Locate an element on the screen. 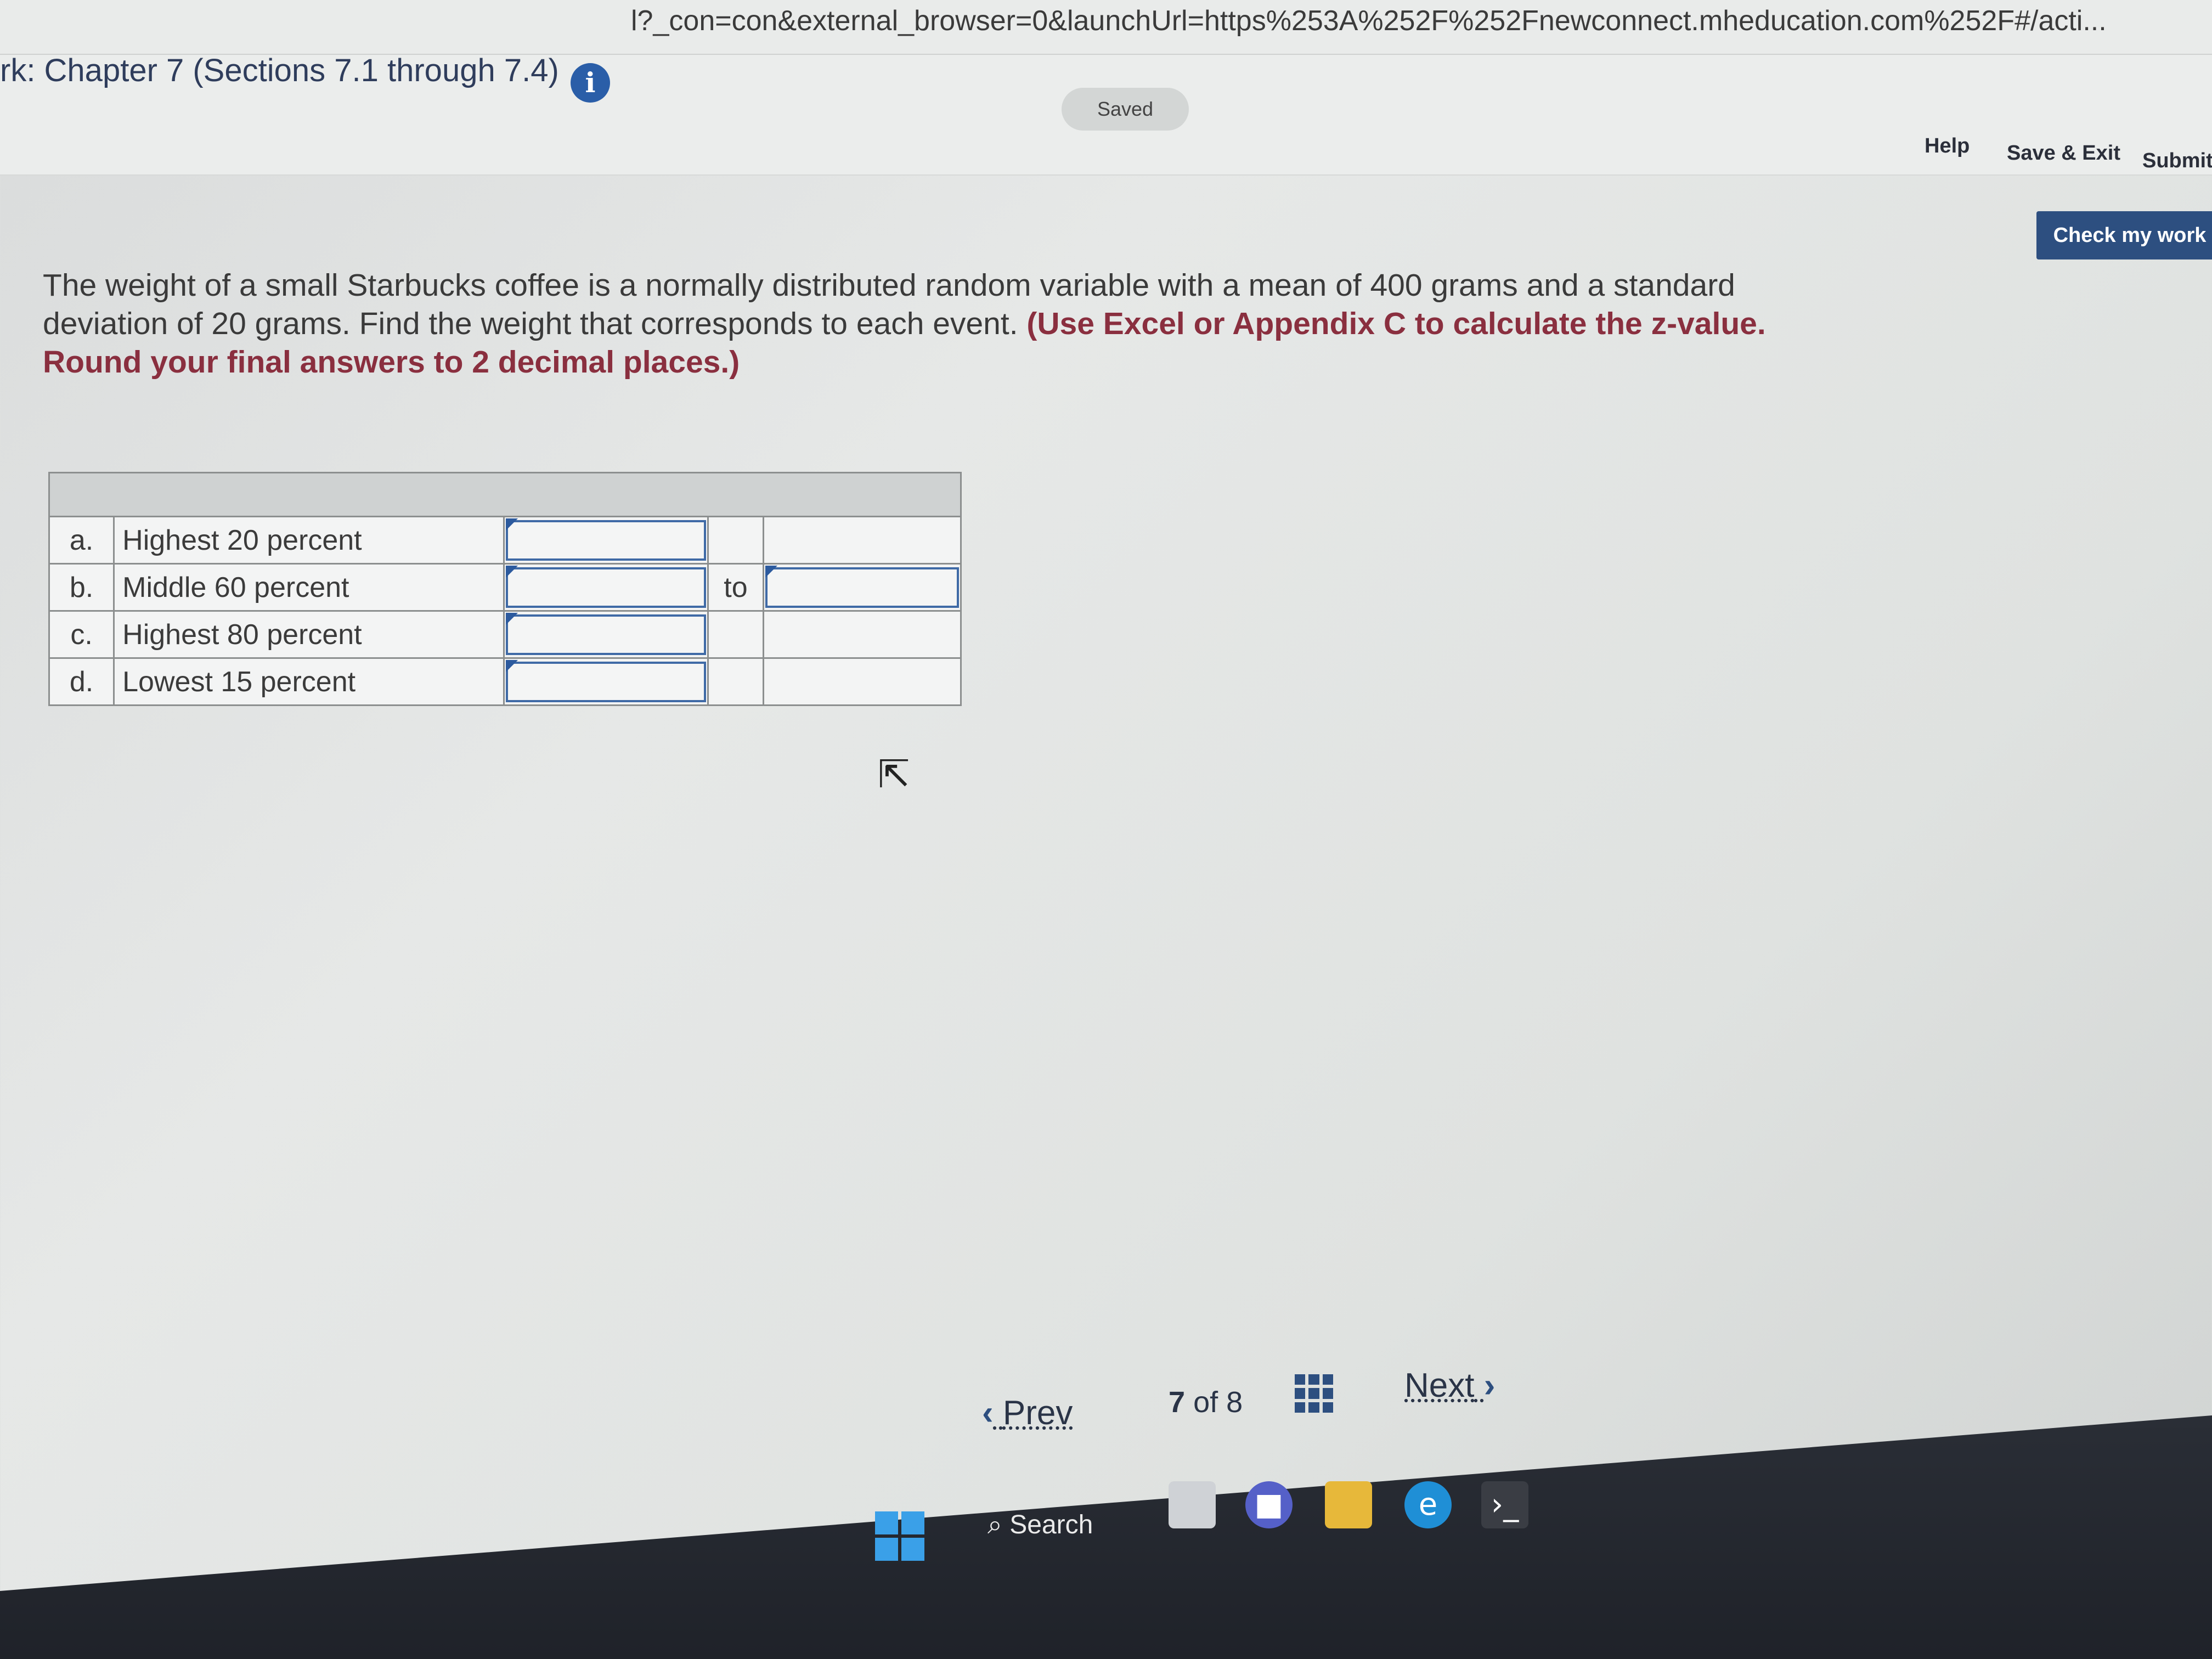 This screenshot has height=1659, width=2212. row-label: Highest 80 percent is located at coordinates (309, 634).